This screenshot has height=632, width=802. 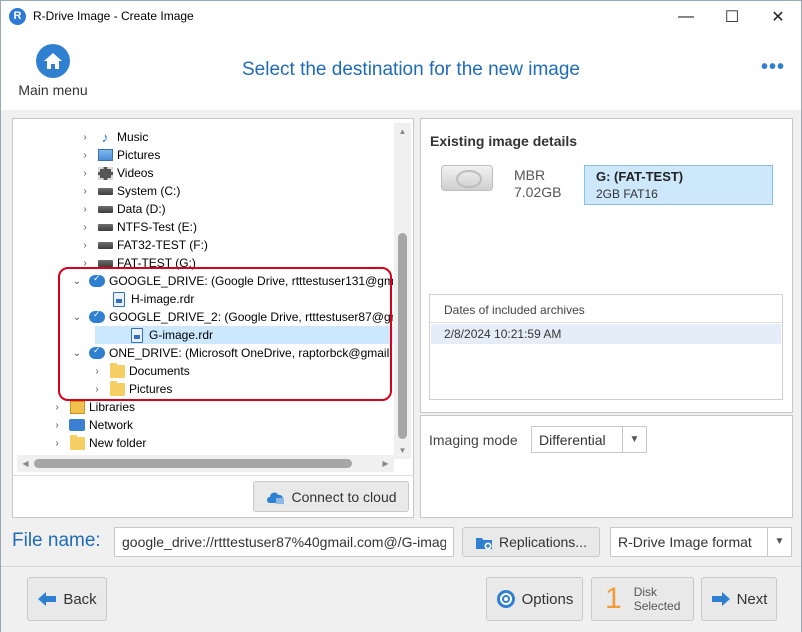 I want to click on tree-item-label: G-image.rdr, so click(x=181, y=335).